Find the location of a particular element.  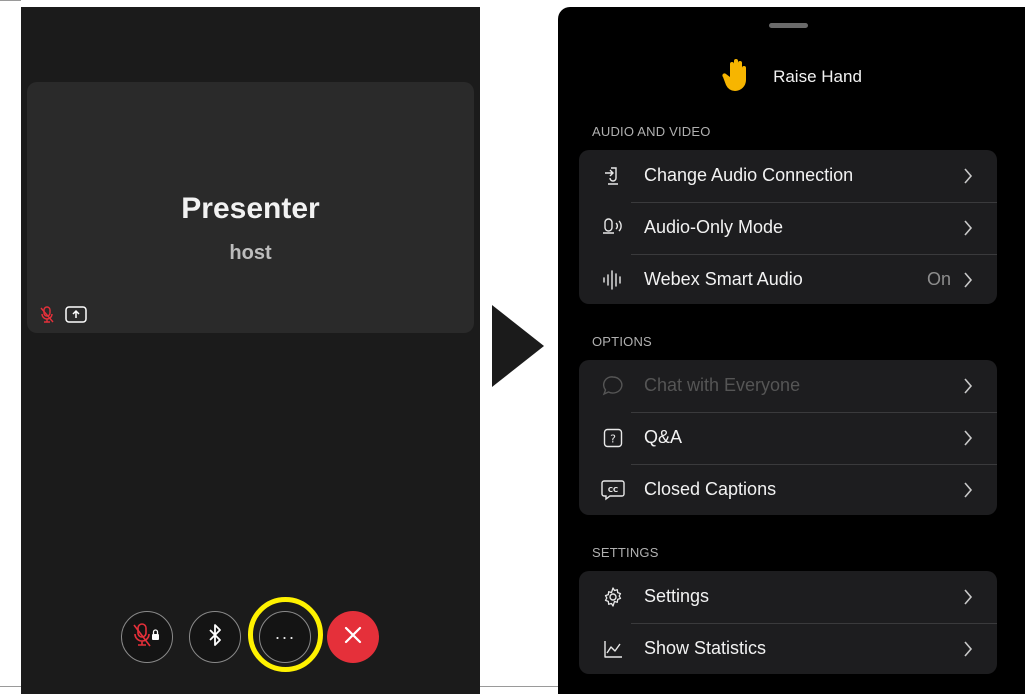

transition-arrow-icon is located at coordinates (518, 348).